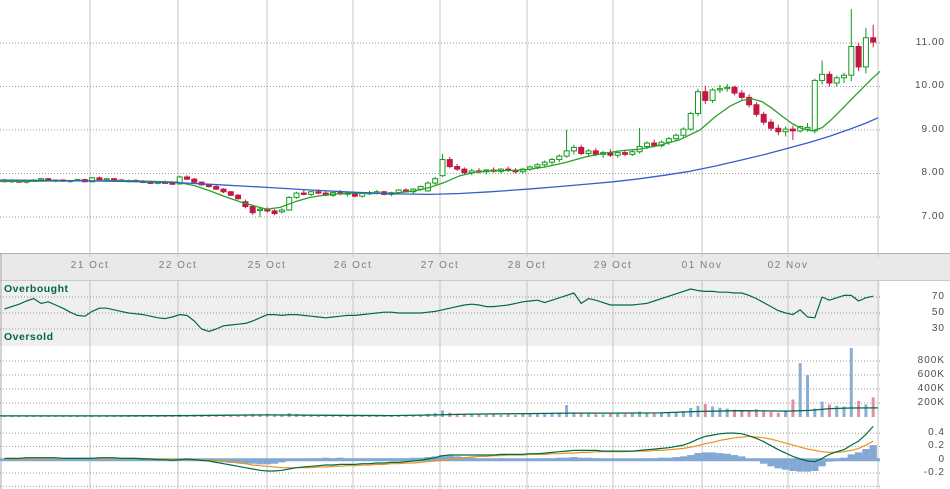  Describe the element at coordinates (788, 265) in the screenshot. I see `date-label-02nov: 02 Nov` at that location.